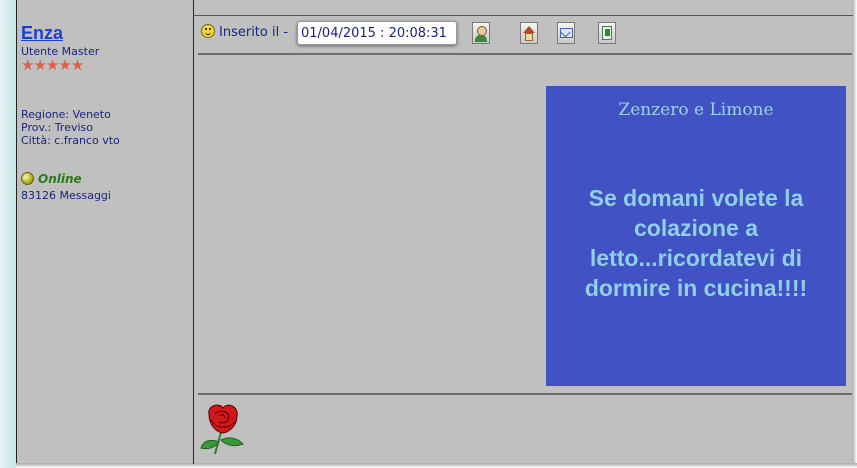 The height and width of the screenshot is (468, 857). What do you see at coordinates (529, 33) in the screenshot?
I see `home-icon` at bounding box center [529, 33].